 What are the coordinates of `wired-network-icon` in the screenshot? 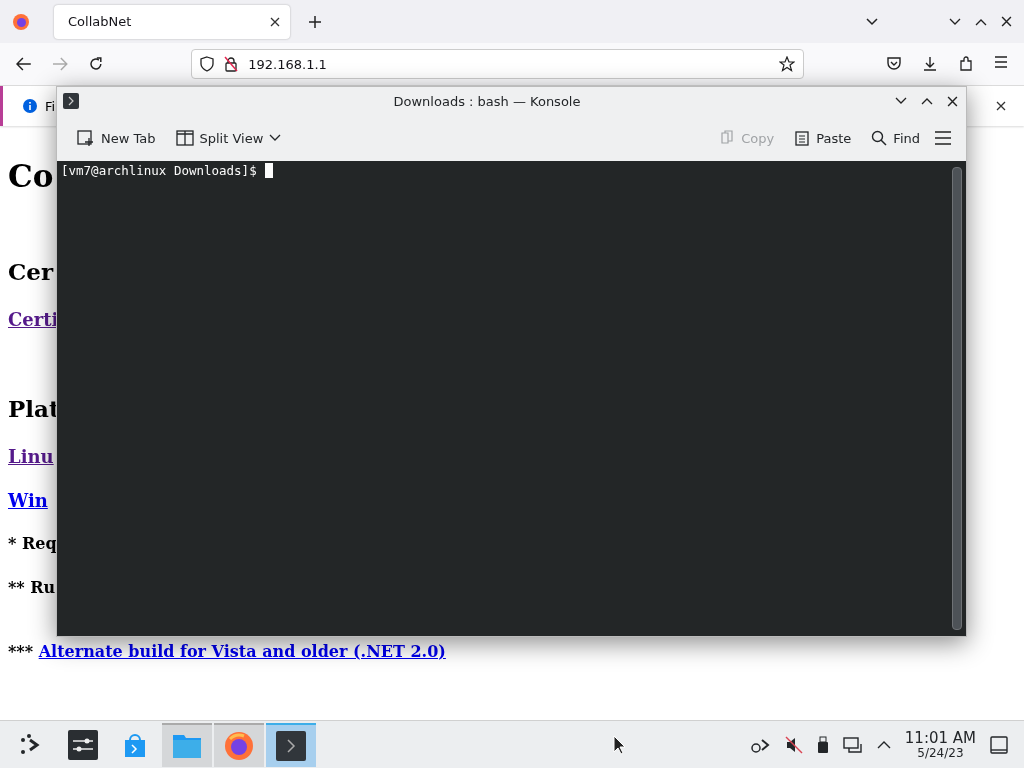 It's located at (852, 745).